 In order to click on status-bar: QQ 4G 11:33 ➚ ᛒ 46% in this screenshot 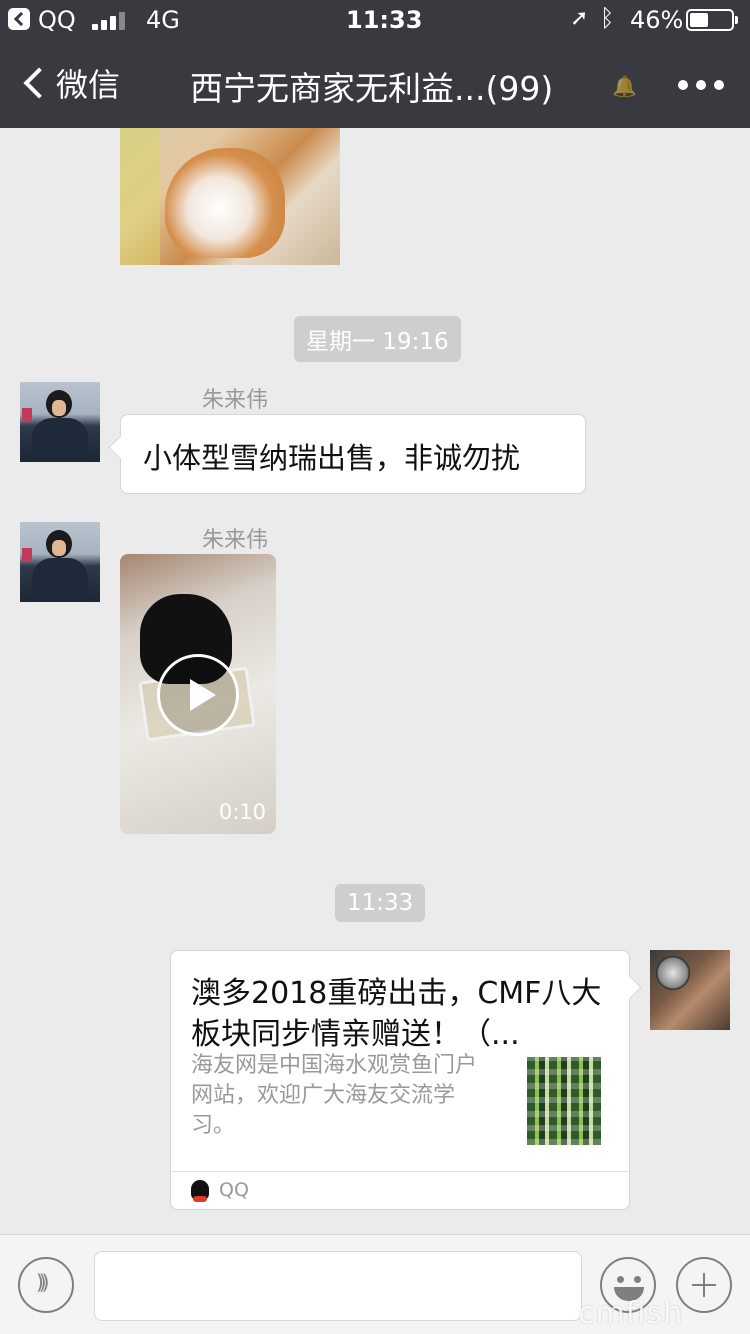, I will do `click(375, 20)`.